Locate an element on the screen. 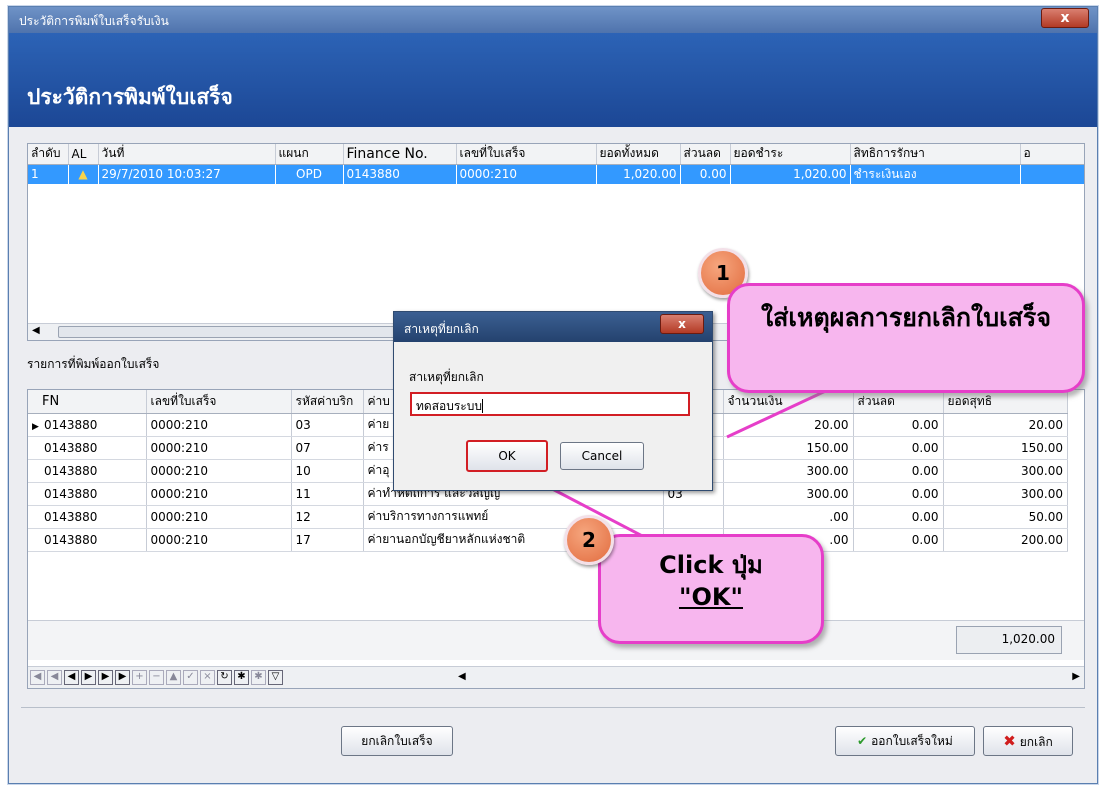  nav-next-icon: ▶ is located at coordinates (88, 677).